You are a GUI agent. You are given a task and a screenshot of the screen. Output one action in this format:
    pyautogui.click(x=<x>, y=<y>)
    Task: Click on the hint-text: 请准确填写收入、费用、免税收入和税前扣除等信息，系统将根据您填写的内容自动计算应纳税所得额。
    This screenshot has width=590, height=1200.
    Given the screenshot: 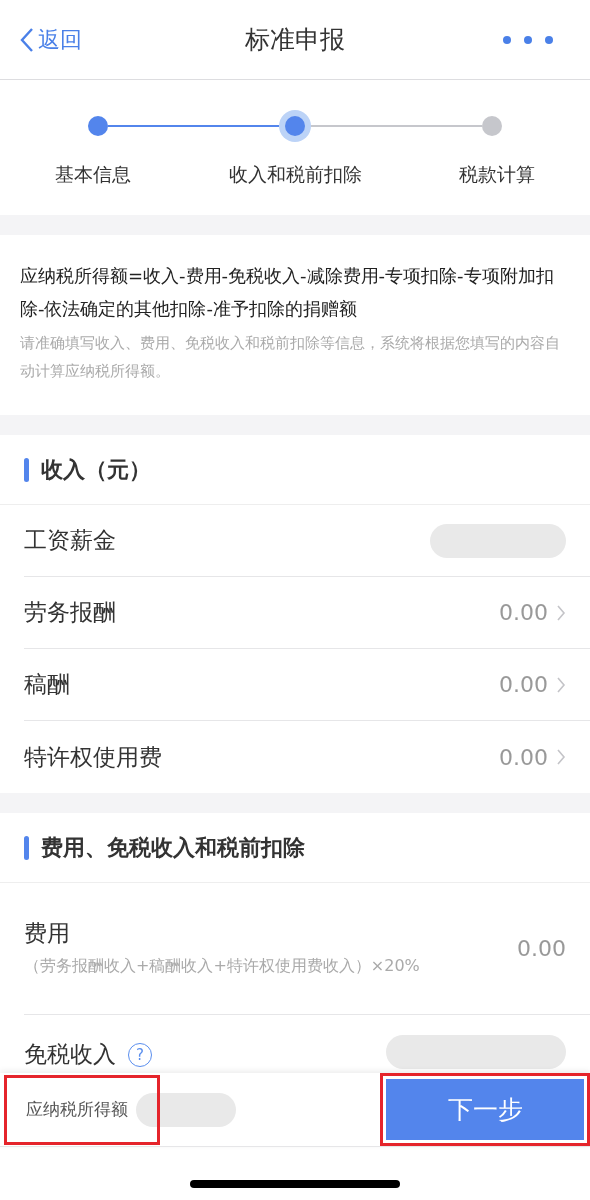 What is the action you would take?
    pyautogui.click(x=290, y=357)
    